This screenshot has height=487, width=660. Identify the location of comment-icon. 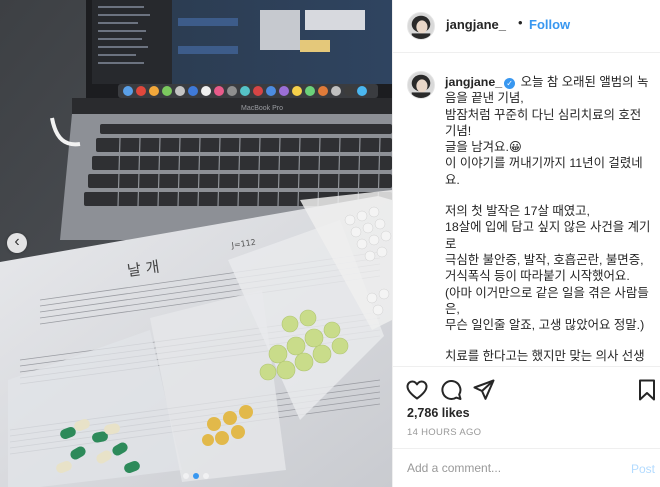
(451, 390).